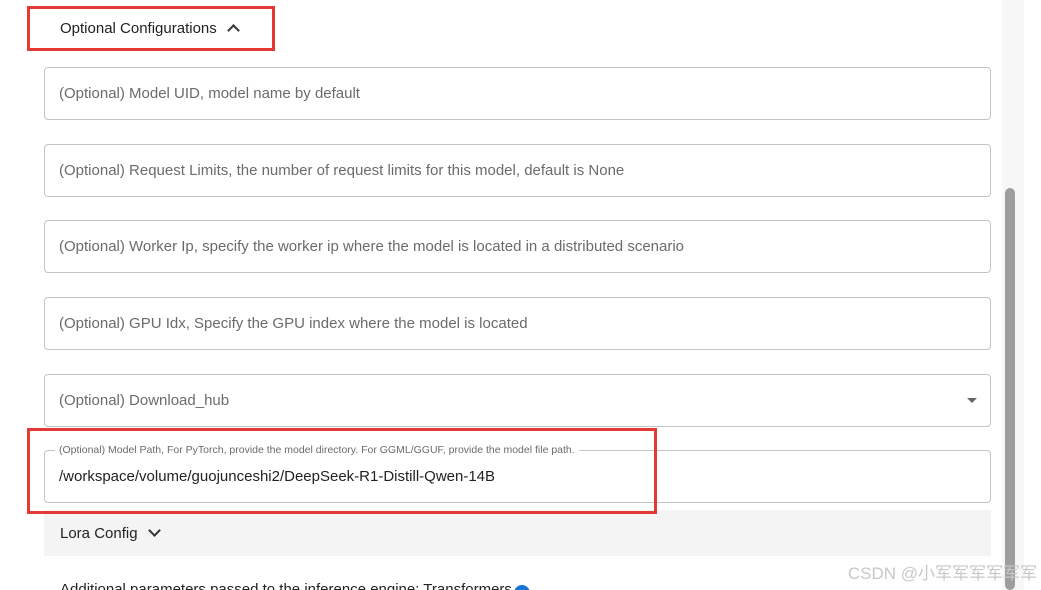  I want to click on caret-down-icon, so click(972, 400).